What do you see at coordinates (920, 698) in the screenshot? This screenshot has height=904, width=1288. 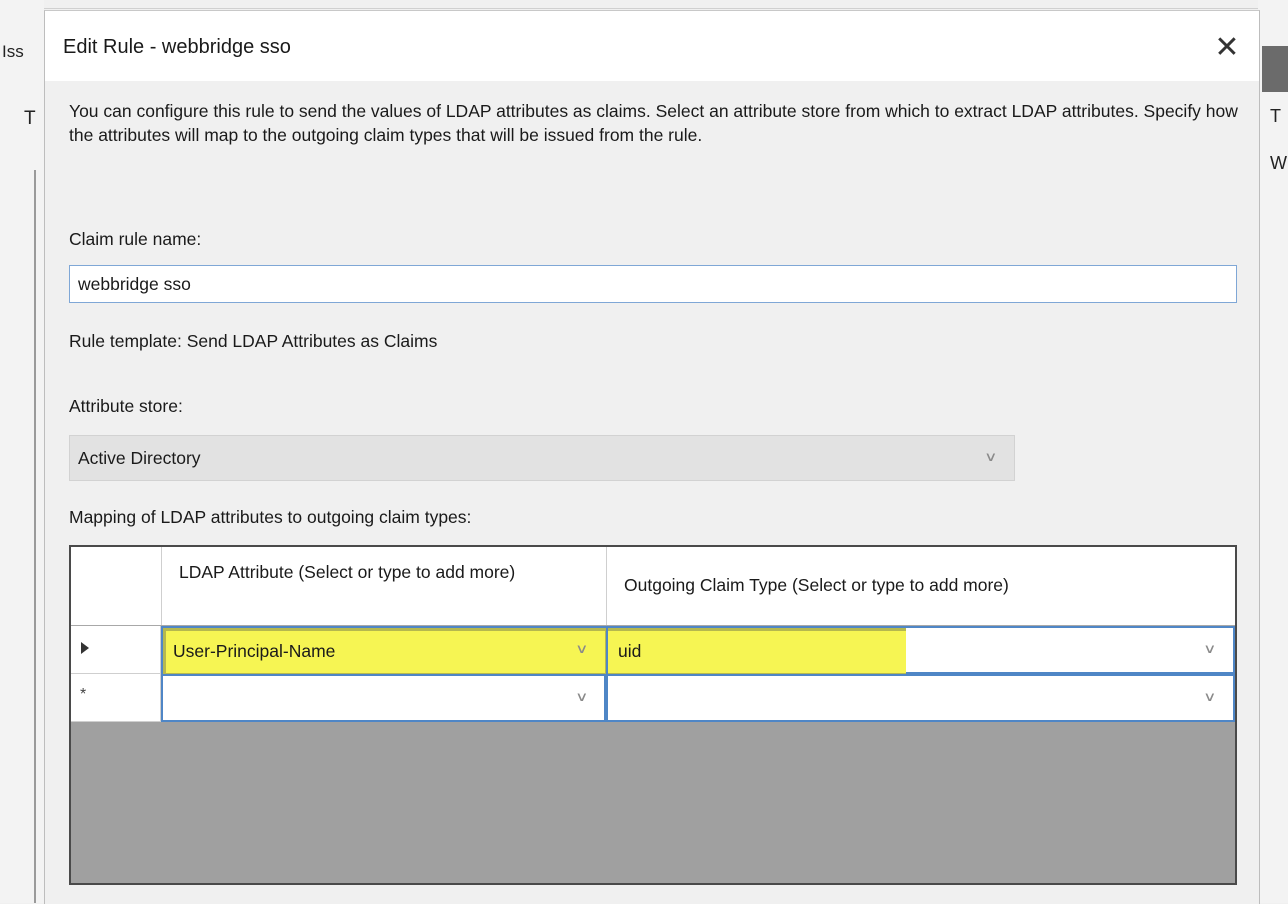 I see `outgoing-claim-type-cell: ∨` at bounding box center [920, 698].